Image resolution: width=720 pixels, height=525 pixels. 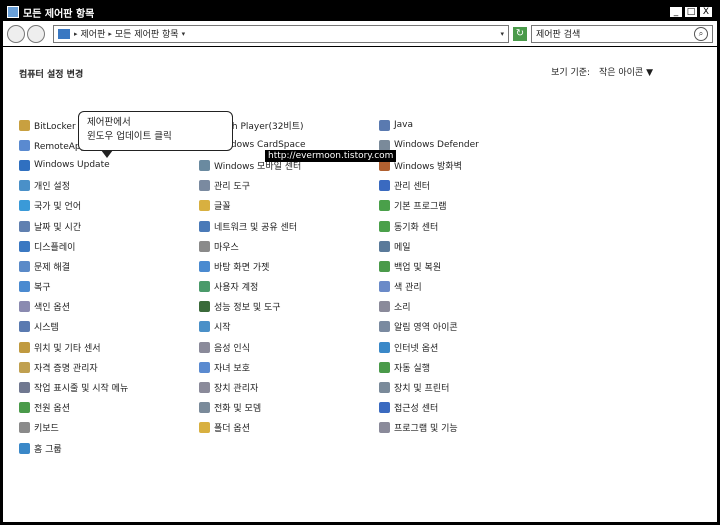 What do you see at coordinates (86, 165) in the screenshot?
I see `control-panel-item: Windows Update` at bounding box center [86, 165].